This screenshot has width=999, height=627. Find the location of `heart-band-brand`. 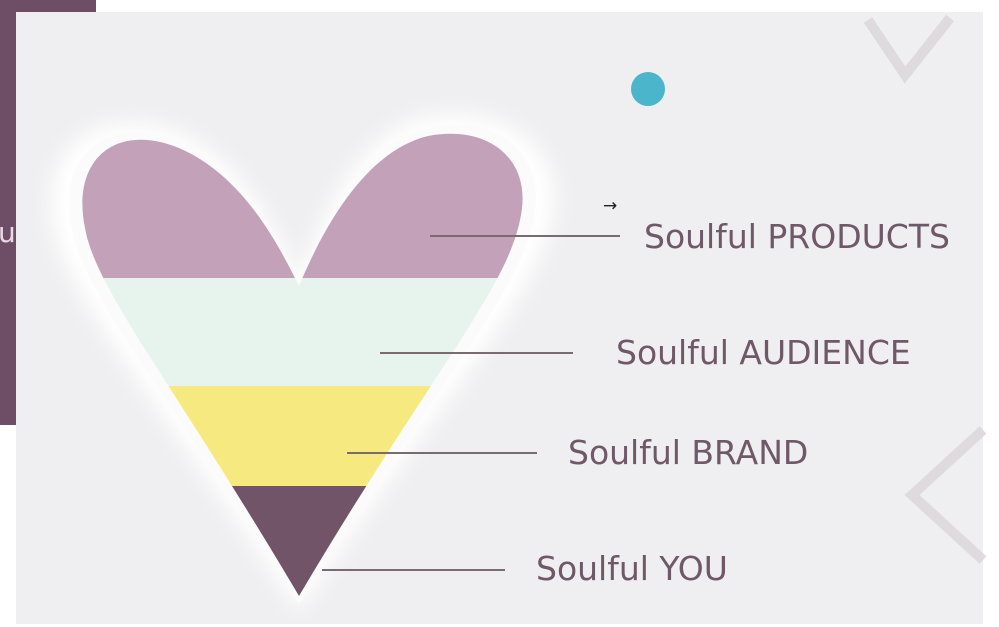

heart-band-brand is located at coordinates (302, 436).